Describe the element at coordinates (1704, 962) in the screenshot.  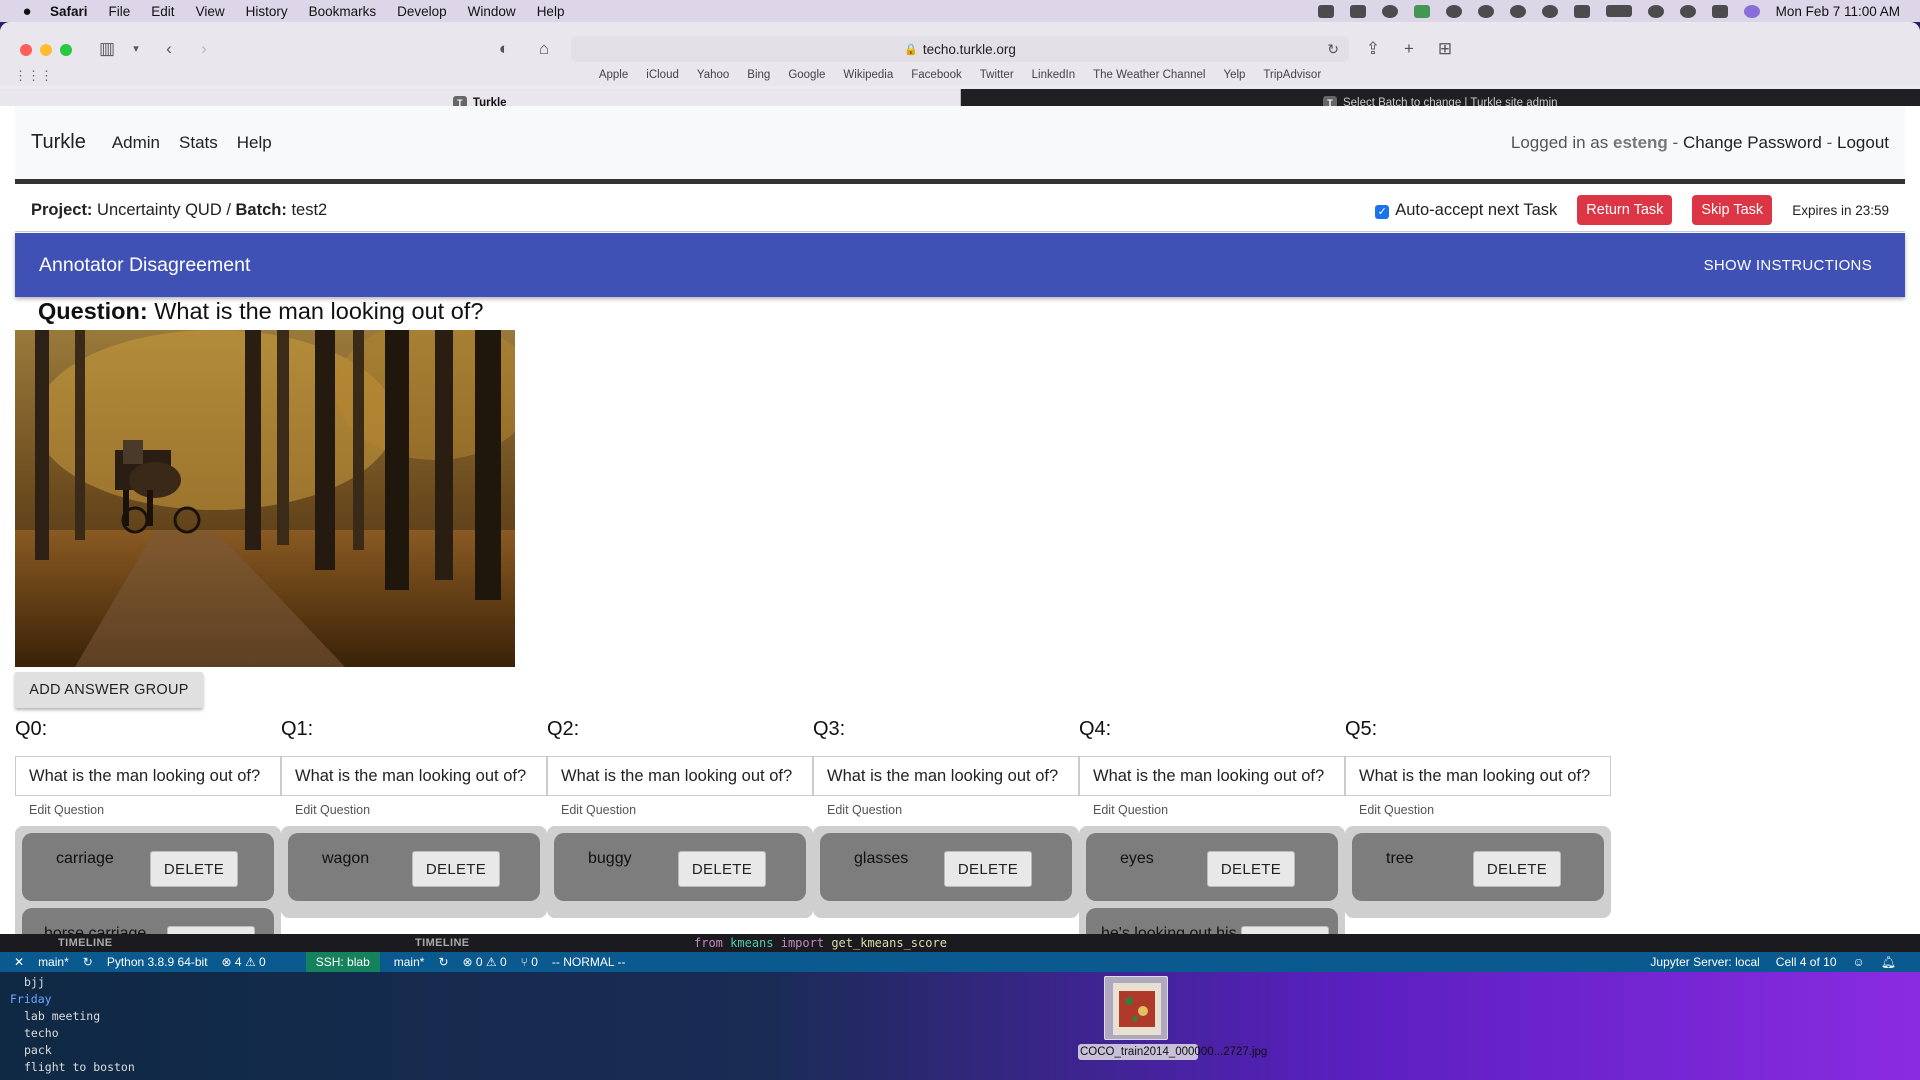
I see `jupyter-server-status: Jupyter Server: local` at that location.